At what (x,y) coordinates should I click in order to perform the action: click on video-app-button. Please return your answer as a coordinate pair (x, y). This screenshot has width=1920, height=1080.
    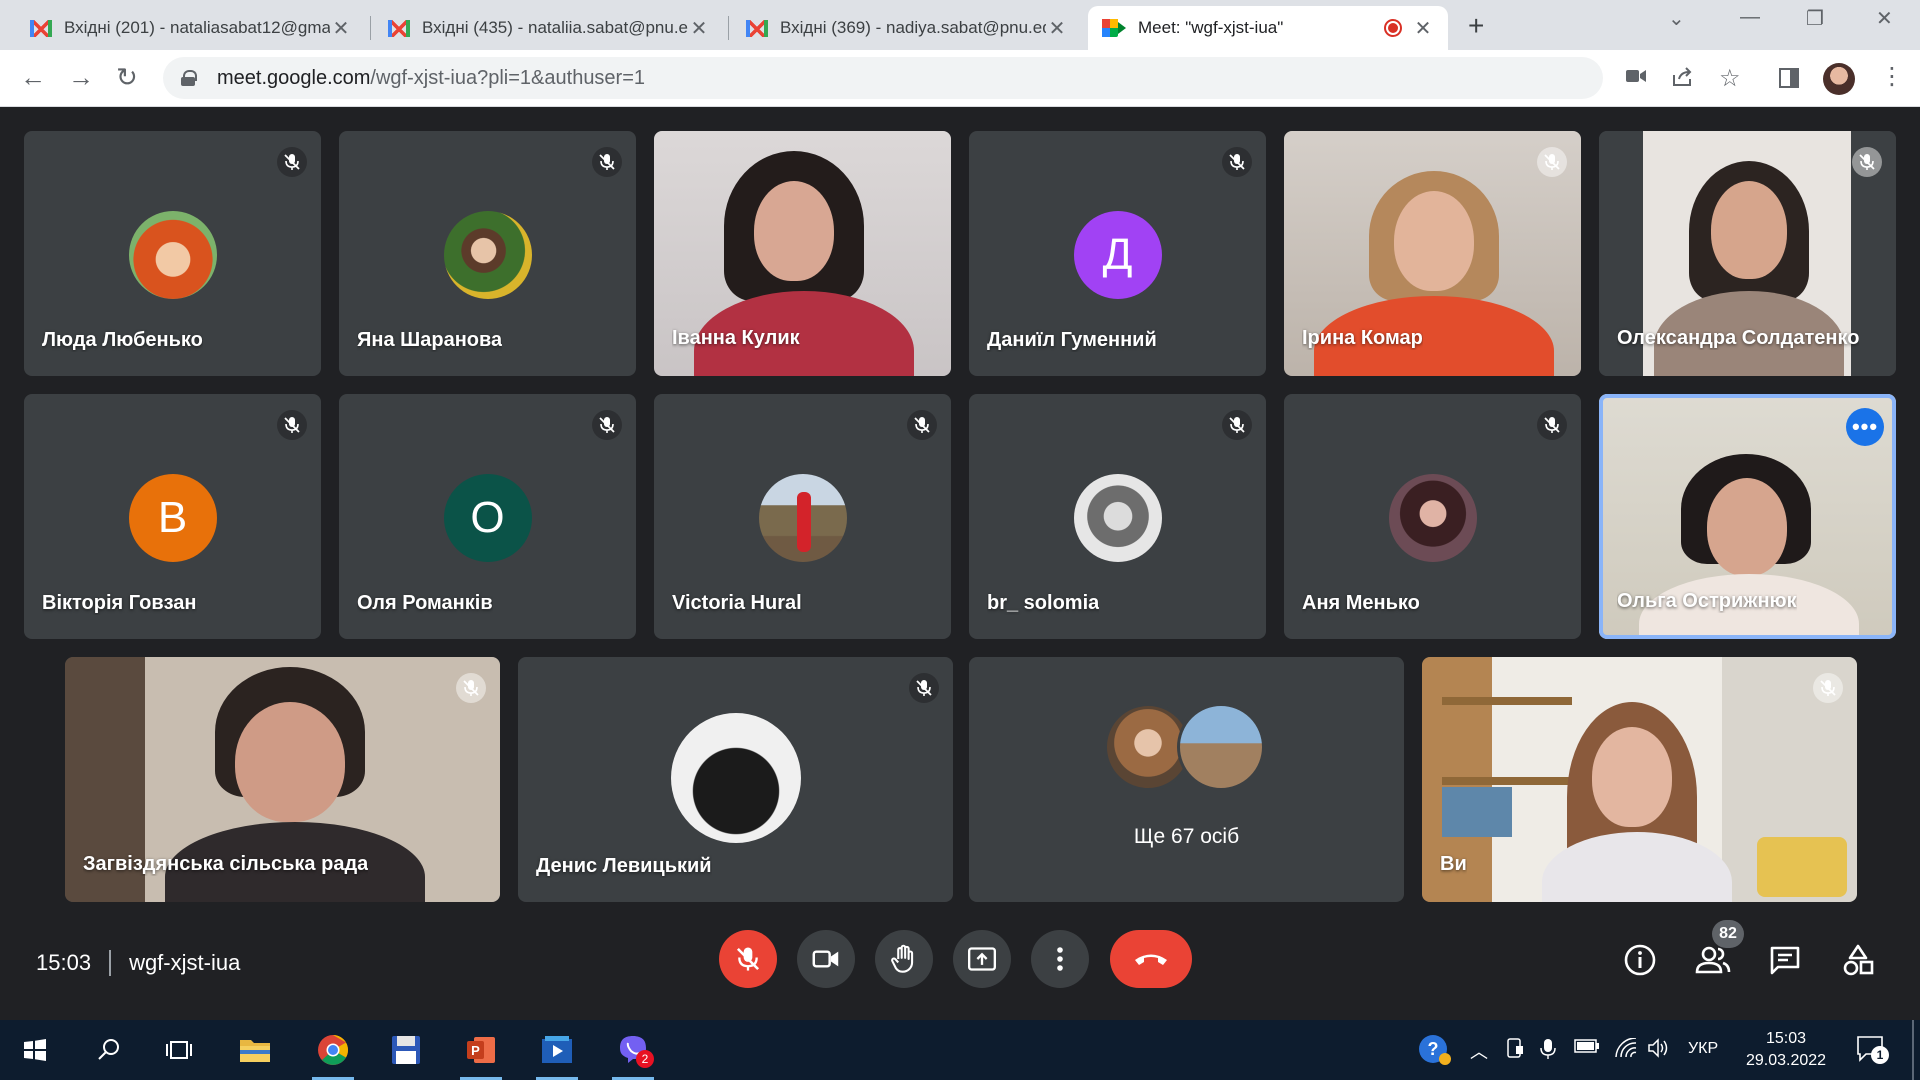
    Looking at the image, I should click on (557, 1050).